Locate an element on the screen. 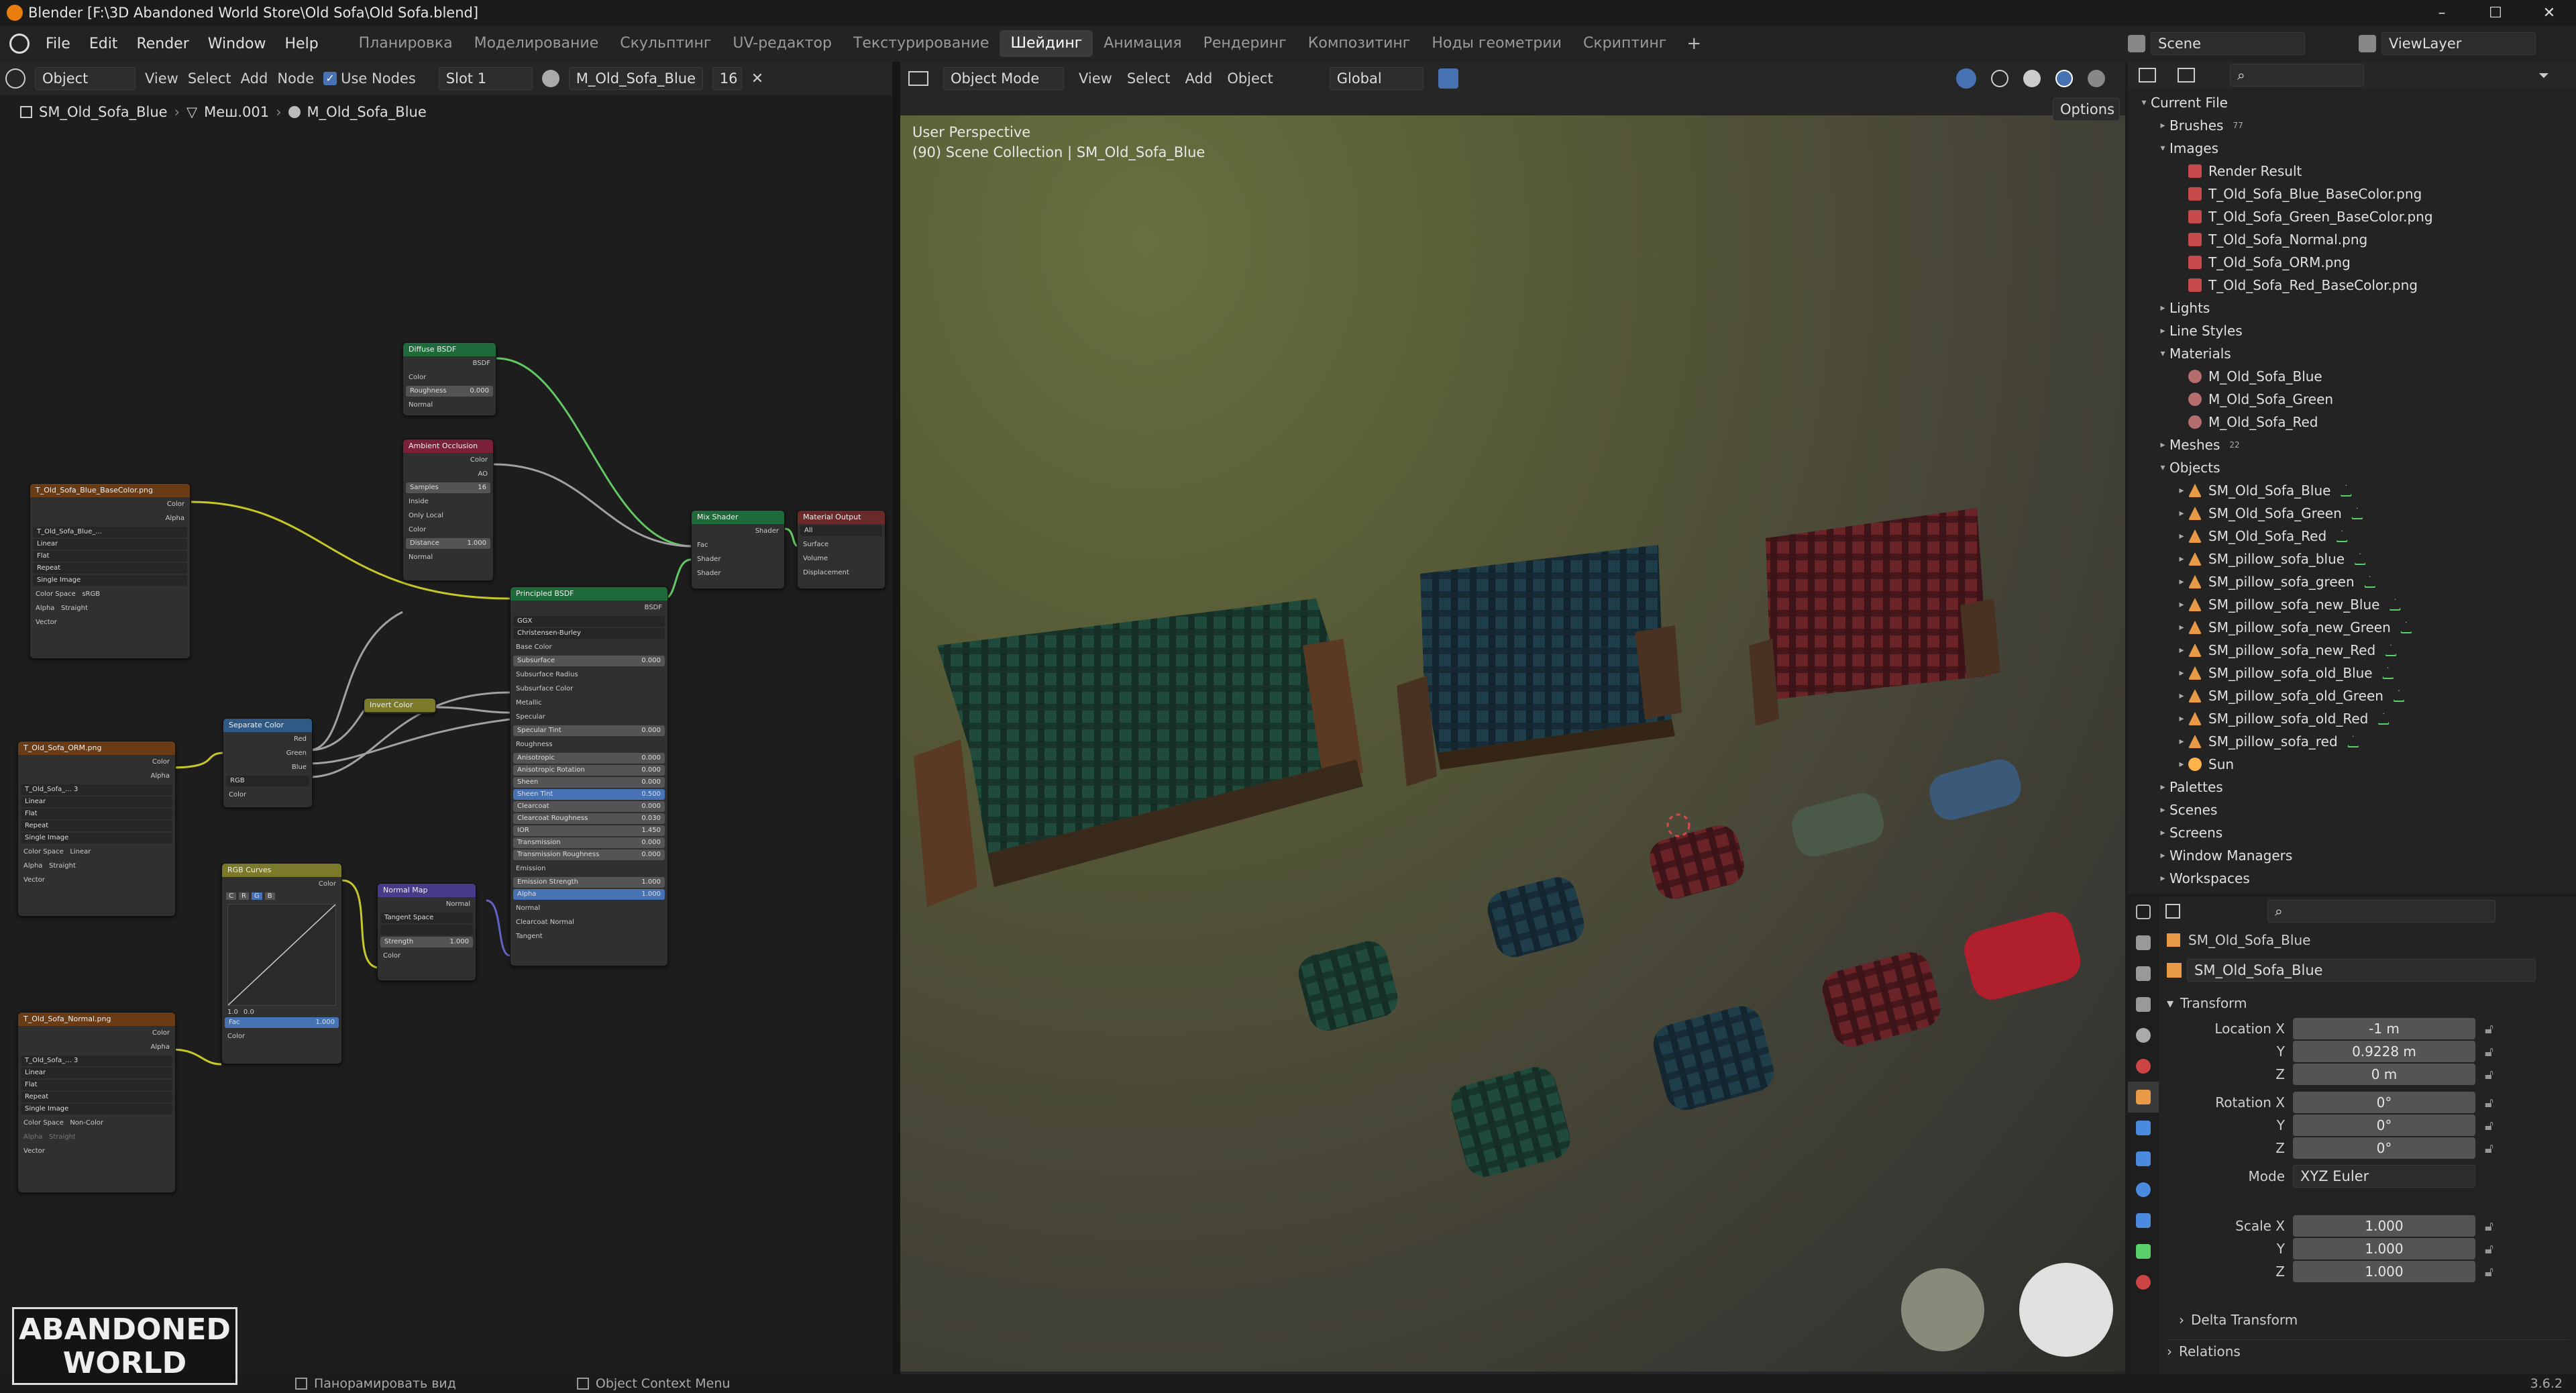 Image resolution: width=2576 pixels, height=1393 pixels. vp-menu-add: Add is located at coordinates (1199, 78).